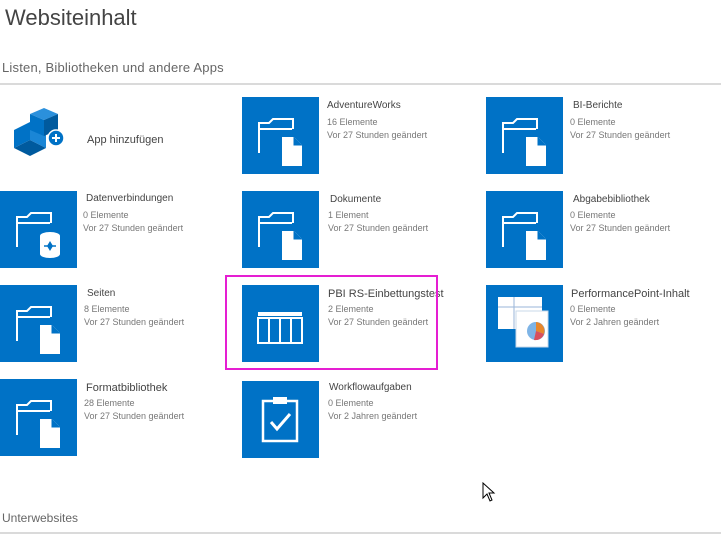 The image size is (721, 539). Describe the element at coordinates (370, 387) in the screenshot. I see `list-item-title: Workflowaufgaben` at that location.